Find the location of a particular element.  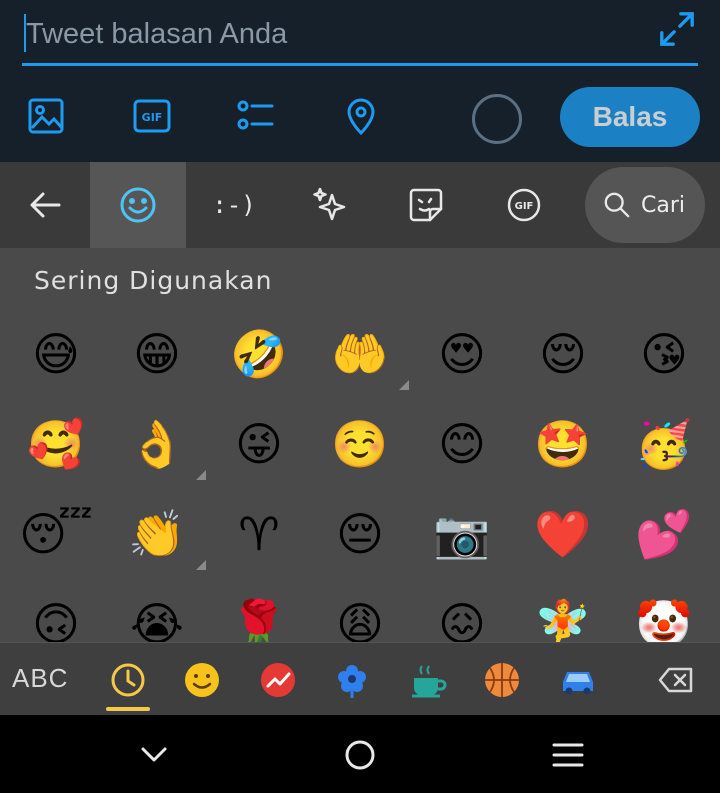

emoji-glyph: 🤩 is located at coordinates (563, 444).